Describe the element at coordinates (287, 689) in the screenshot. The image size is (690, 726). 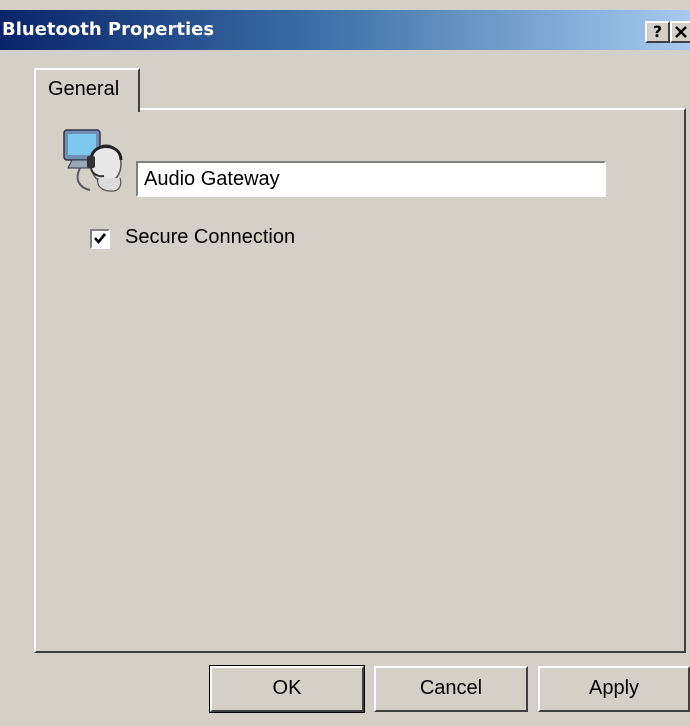
I see `ok-button: OK` at that location.